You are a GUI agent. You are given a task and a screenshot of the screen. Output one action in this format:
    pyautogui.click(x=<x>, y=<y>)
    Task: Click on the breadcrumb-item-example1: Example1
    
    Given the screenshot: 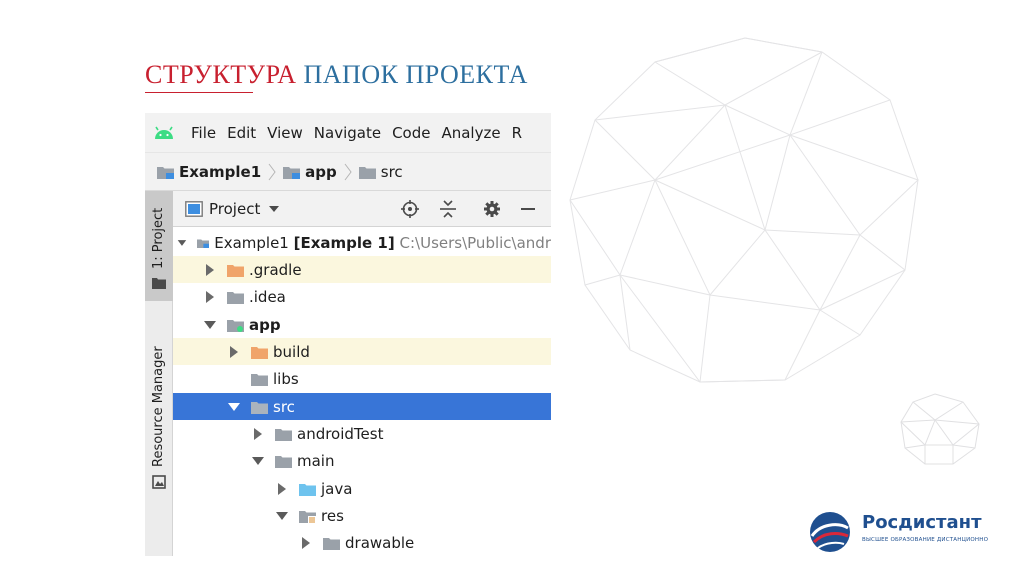 What is the action you would take?
    pyautogui.click(x=209, y=172)
    